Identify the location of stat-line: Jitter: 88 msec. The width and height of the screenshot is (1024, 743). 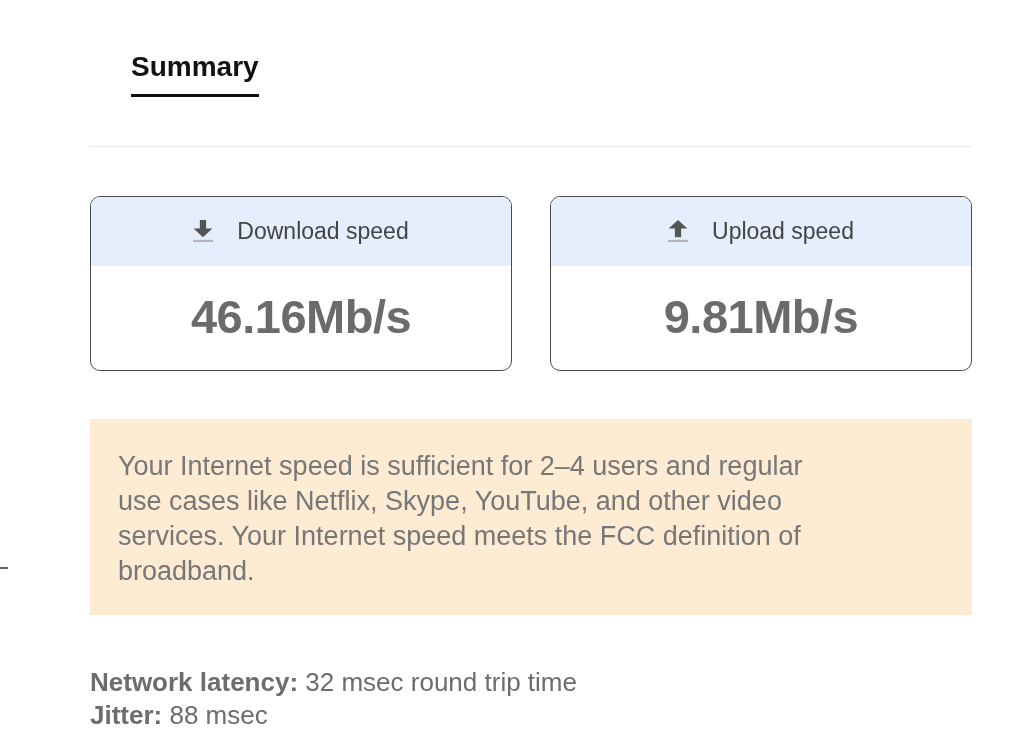
(179, 715).